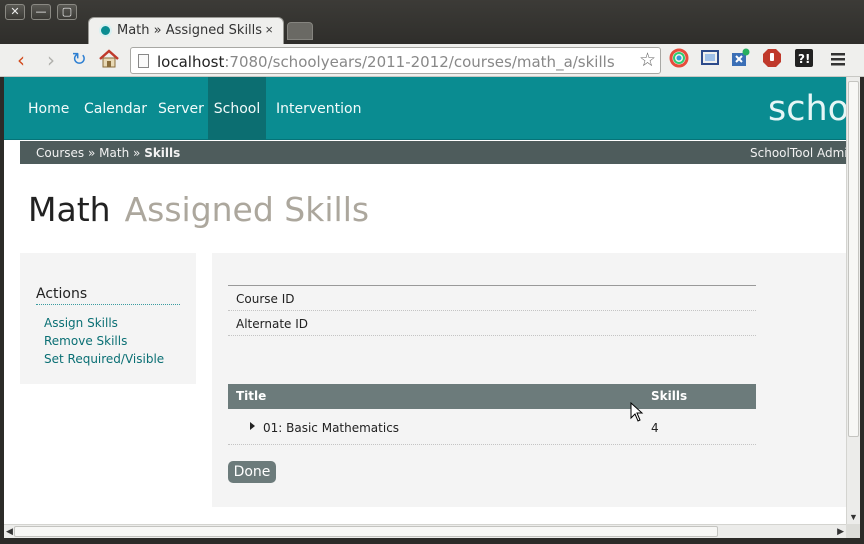 Image resolution: width=864 pixels, height=544 pixels. Describe the element at coordinates (104, 359) in the screenshot. I see `set-required-visible-link: Set Required/Visible` at that location.